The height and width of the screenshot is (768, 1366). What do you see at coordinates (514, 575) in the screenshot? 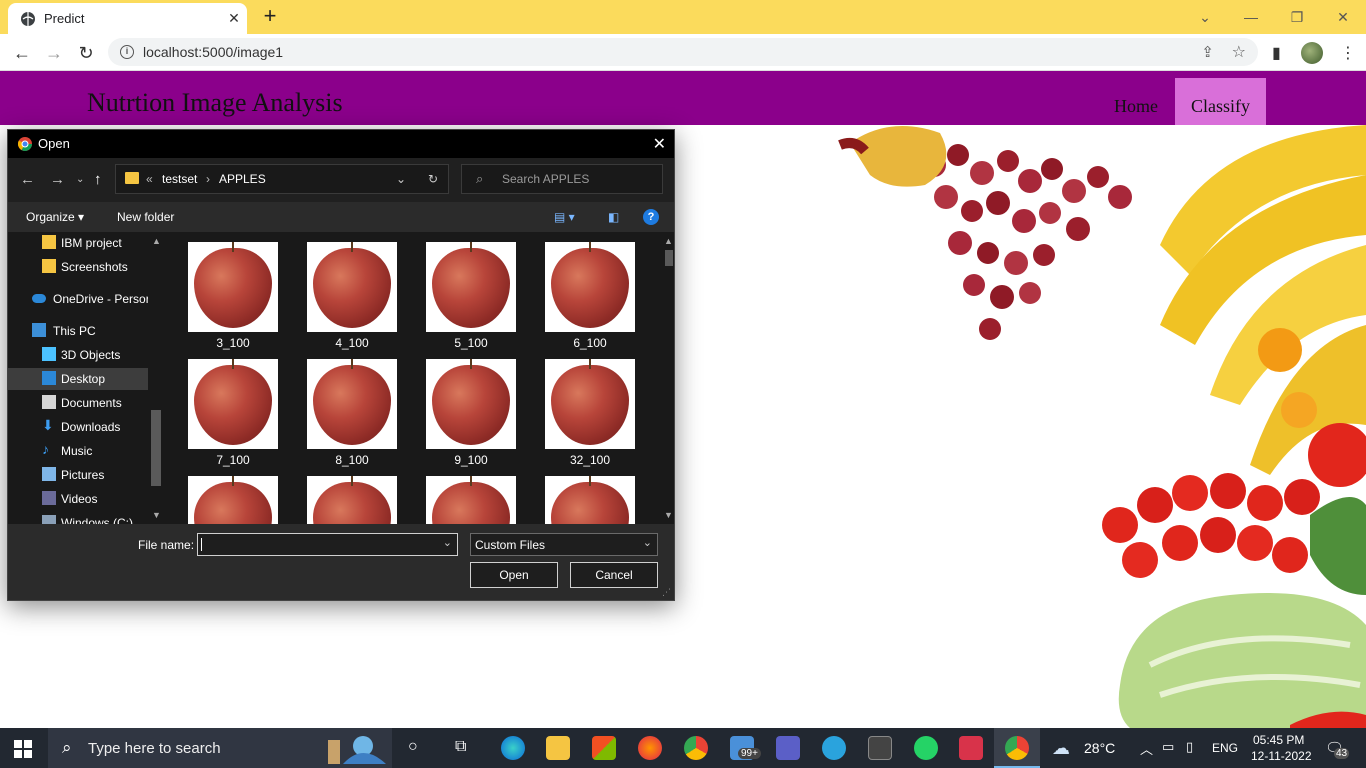
I see `open-button: Open` at bounding box center [514, 575].